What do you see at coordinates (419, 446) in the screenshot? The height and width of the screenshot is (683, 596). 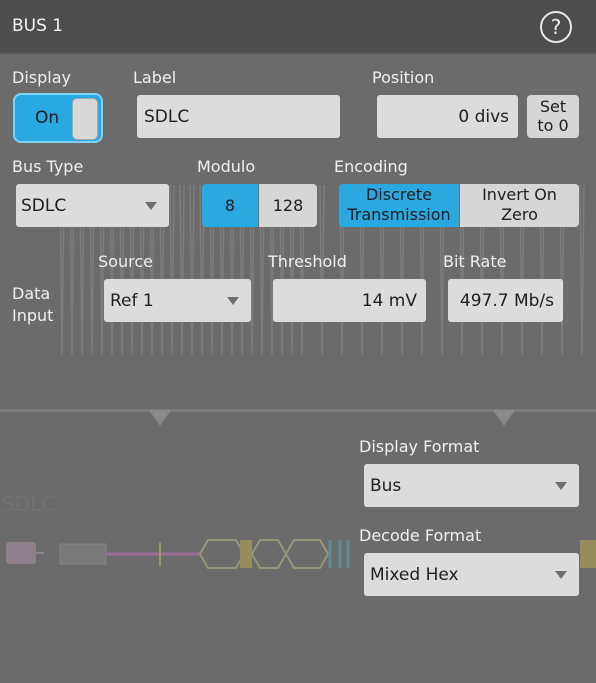 I see `display-format-label: Display Format` at bounding box center [419, 446].